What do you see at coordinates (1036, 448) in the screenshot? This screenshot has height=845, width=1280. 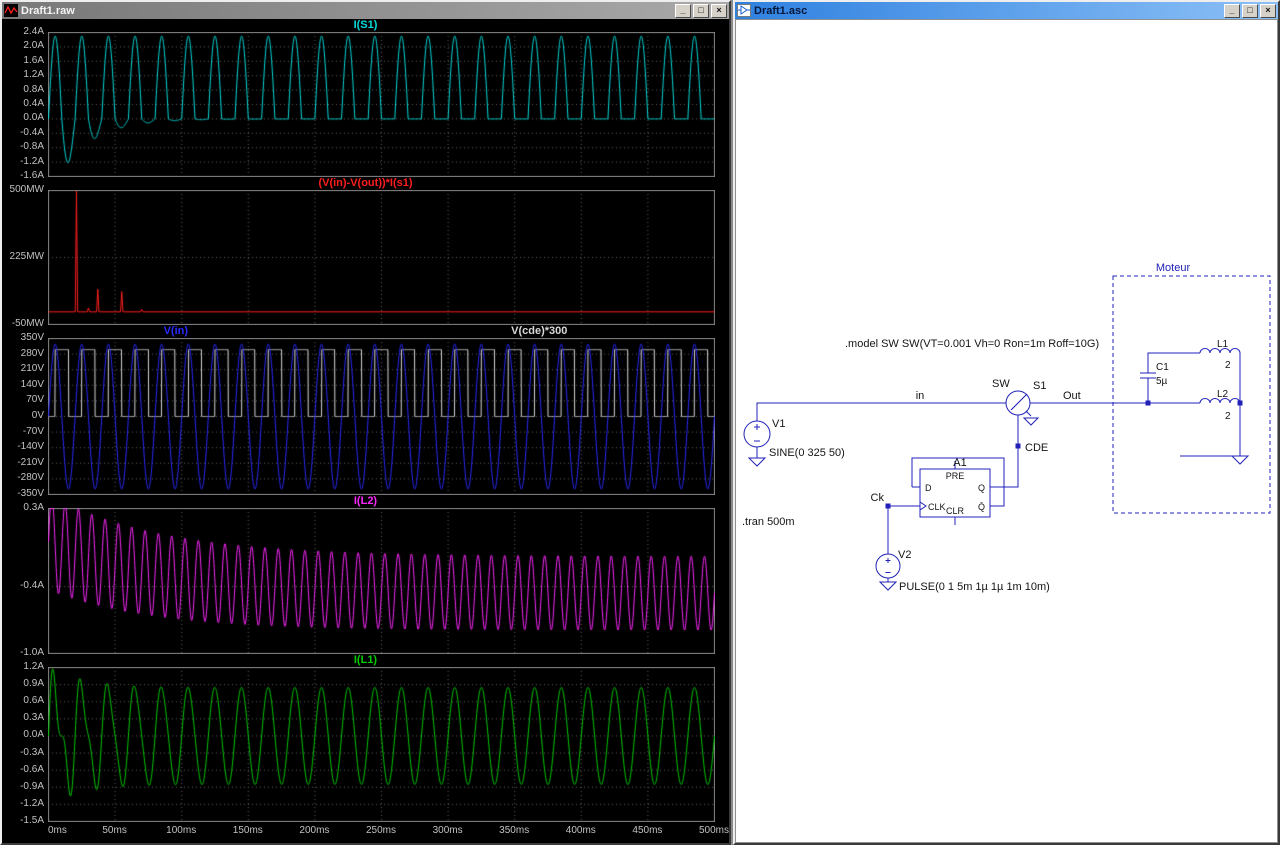 I see `net-label-cde: CDE` at bounding box center [1036, 448].